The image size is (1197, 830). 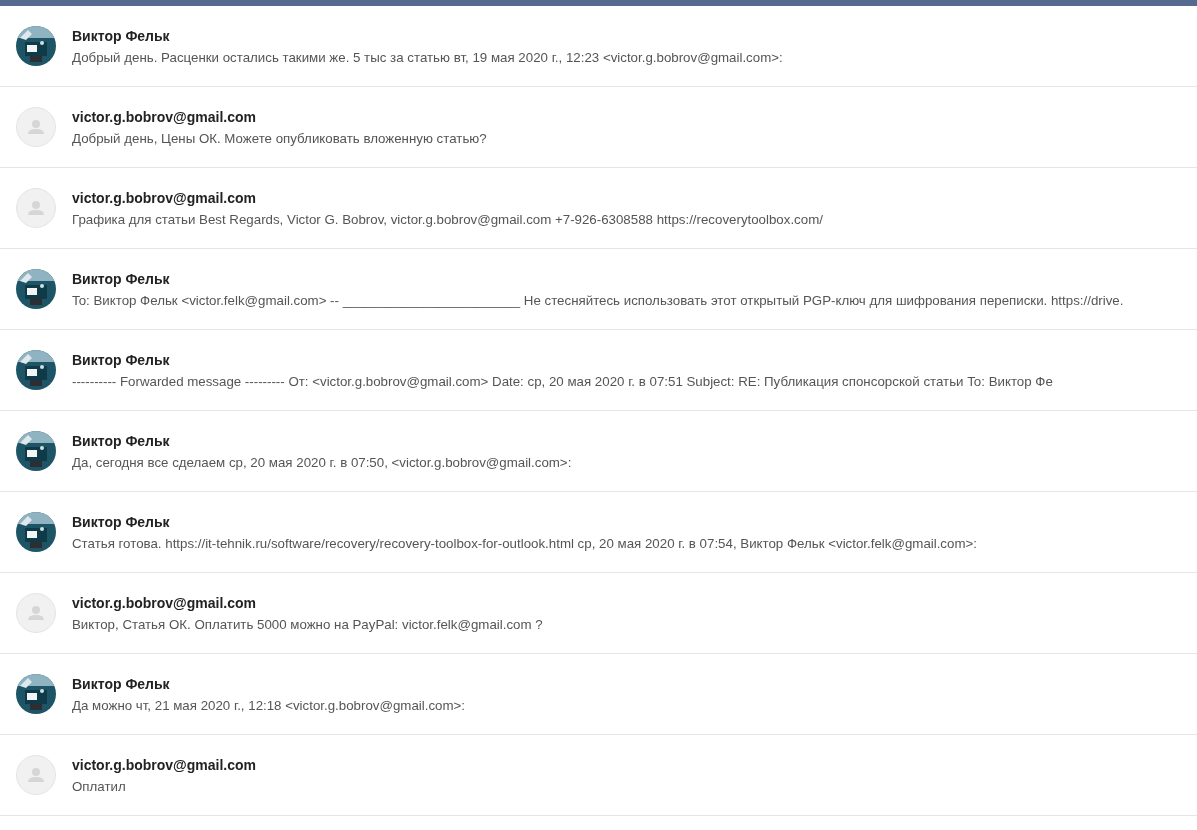 What do you see at coordinates (598, 46) in the screenshot?
I see `message-row: Виктор Фельк Добрый день. Расценки остались такими же. 5 тыс за статью вт, 19 мая 2020 г., 12:23 <victor.g.bobrov@gmail.com>:` at bounding box center [598, 46].